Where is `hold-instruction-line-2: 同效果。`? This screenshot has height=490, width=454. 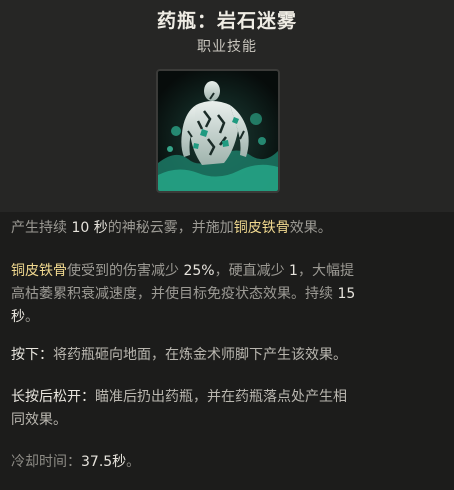 hold-instruction-line-2: 同效果。 is located at coordinates (227, 420).